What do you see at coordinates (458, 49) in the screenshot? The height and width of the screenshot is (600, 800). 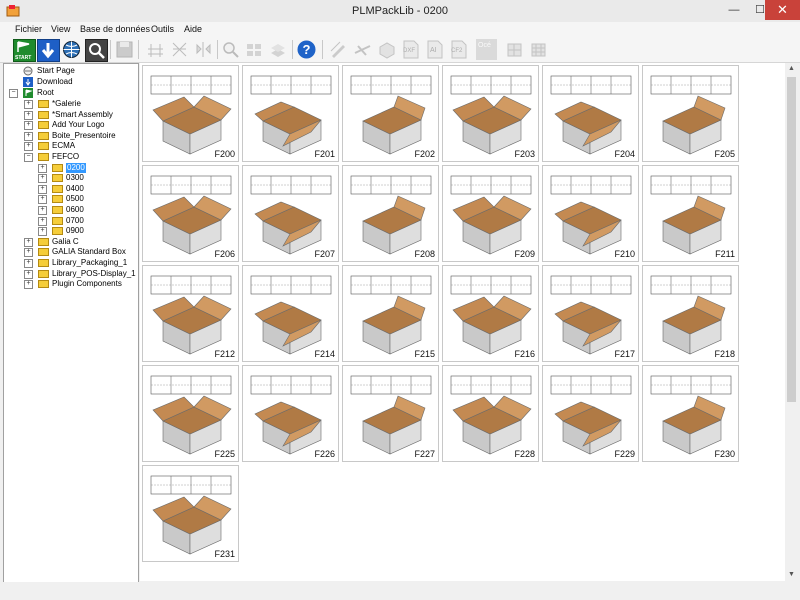 I see `export-cf2-button: CF2` at bounding box center [458, 49].